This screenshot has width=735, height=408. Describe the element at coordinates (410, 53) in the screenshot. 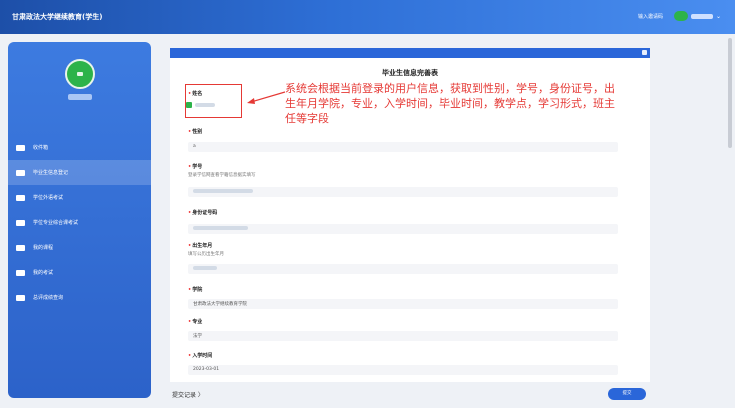

I see `form-header-bar` at that location.